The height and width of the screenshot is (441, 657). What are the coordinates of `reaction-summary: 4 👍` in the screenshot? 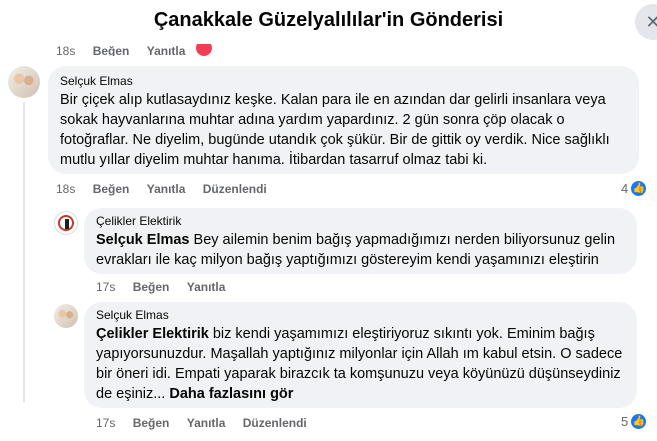 It's located at (634, 188).